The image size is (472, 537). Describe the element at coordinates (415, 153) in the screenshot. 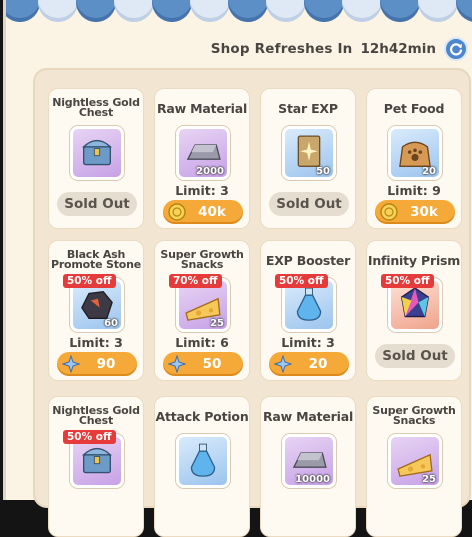

I see `item-icon-frame: 20` at that location.